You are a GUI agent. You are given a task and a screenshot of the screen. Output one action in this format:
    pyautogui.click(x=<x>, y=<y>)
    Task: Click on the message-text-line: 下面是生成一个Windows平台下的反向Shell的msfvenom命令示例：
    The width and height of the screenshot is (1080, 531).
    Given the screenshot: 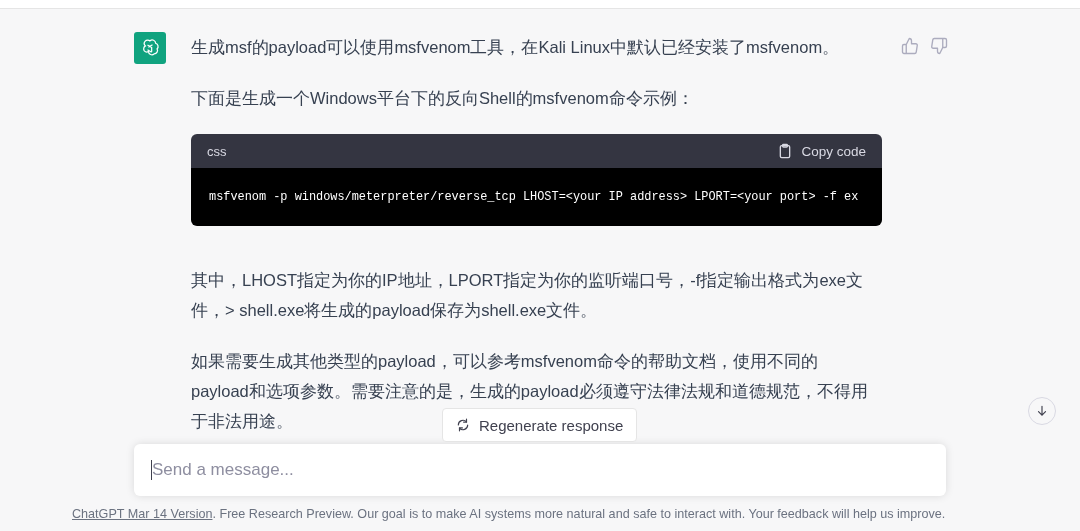 What is the action you would take?
    pyautogui.click(x=442, y=98)
    